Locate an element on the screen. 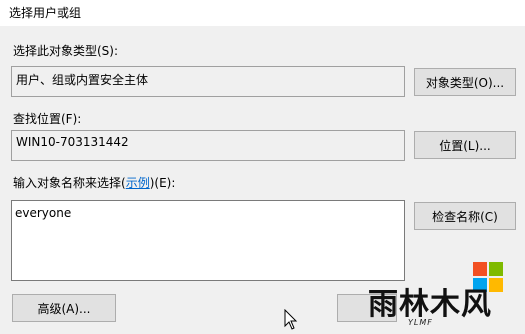 This screenshot has width=525, height=334. object-names-label: 输入对象名称来选择(示例)(E): is located at coordinates (94, 182).